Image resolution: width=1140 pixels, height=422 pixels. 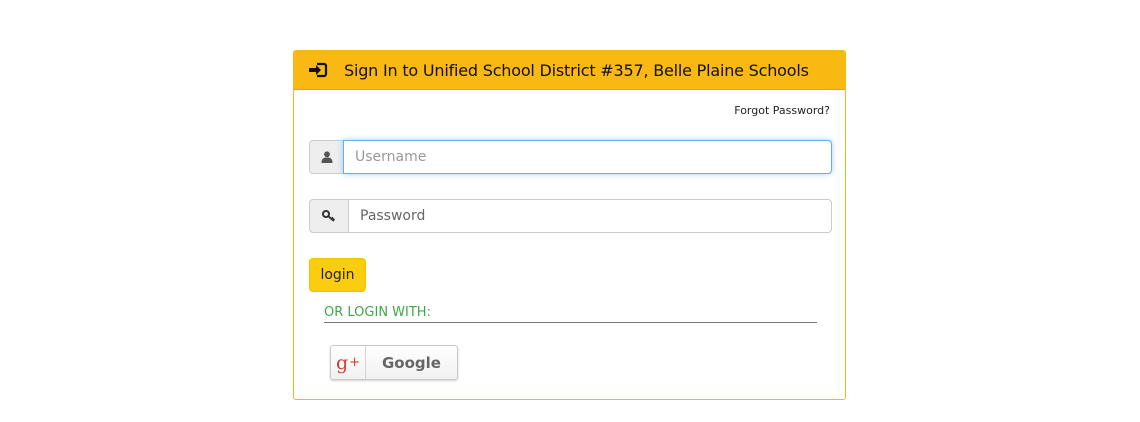 What do you see at coordinates (337, 275) in the screenshot?
I see `login-button: login` at bounding box center [337, 275].